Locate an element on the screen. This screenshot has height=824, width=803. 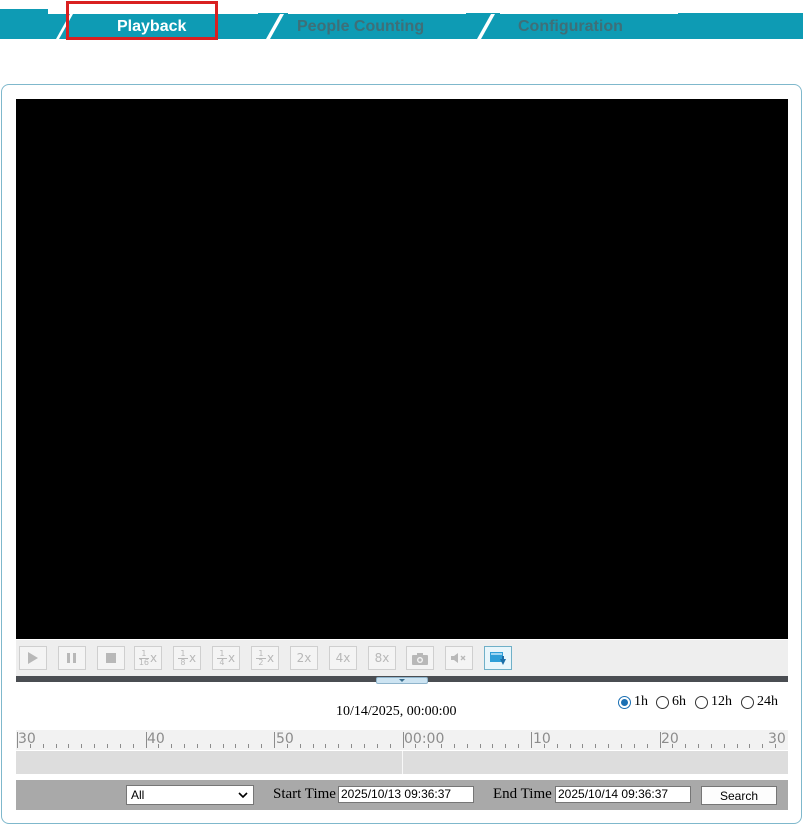
radio-checked-icon is located at coordinates (624, 702).